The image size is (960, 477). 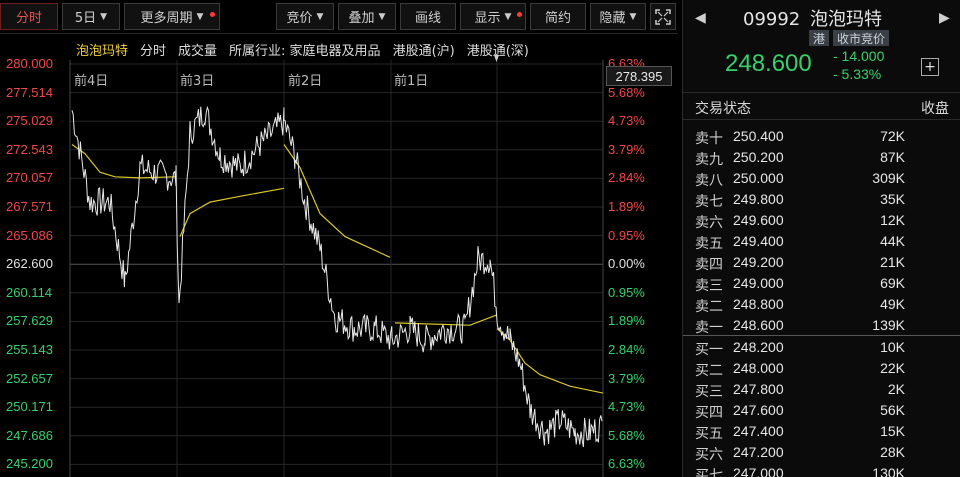 What do you see at coordinates (821, 335) in the screenshot?
I see `order-book-divider` at bounding box center [821, 335].